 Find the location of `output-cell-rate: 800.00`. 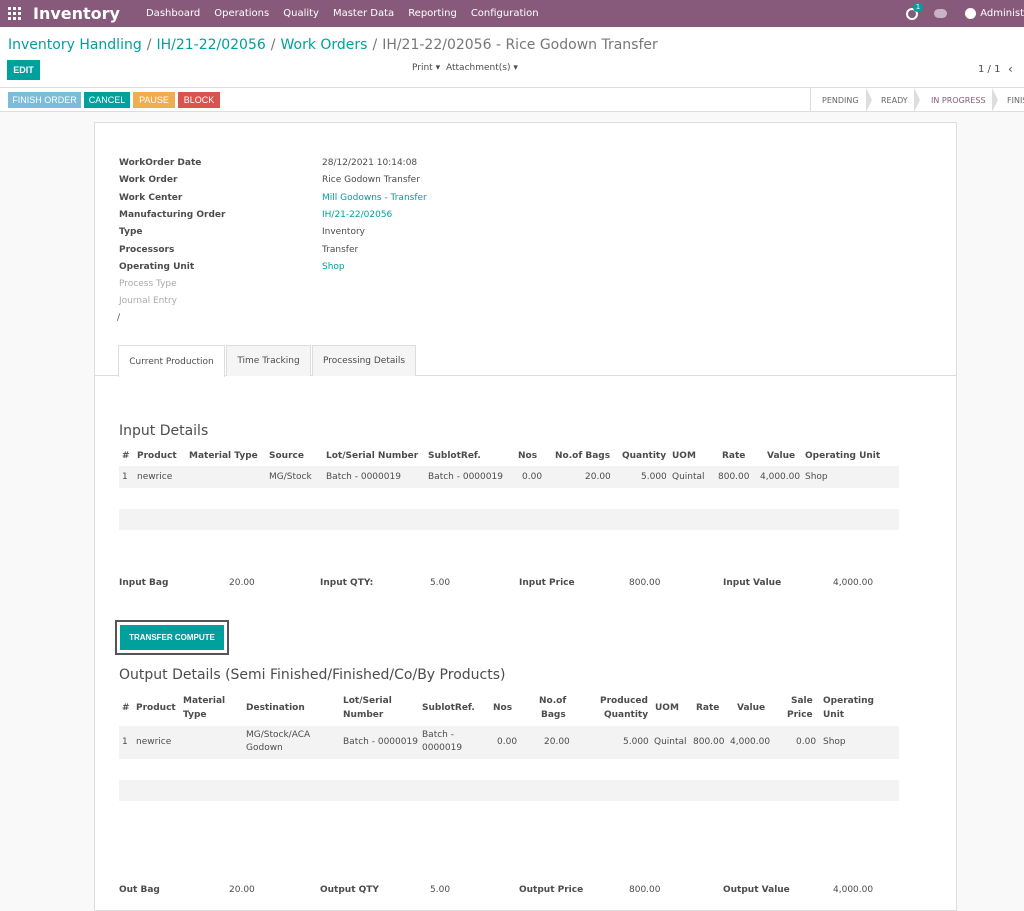

output-cell-rate: 800.00 is located at coordinates (709, 742).